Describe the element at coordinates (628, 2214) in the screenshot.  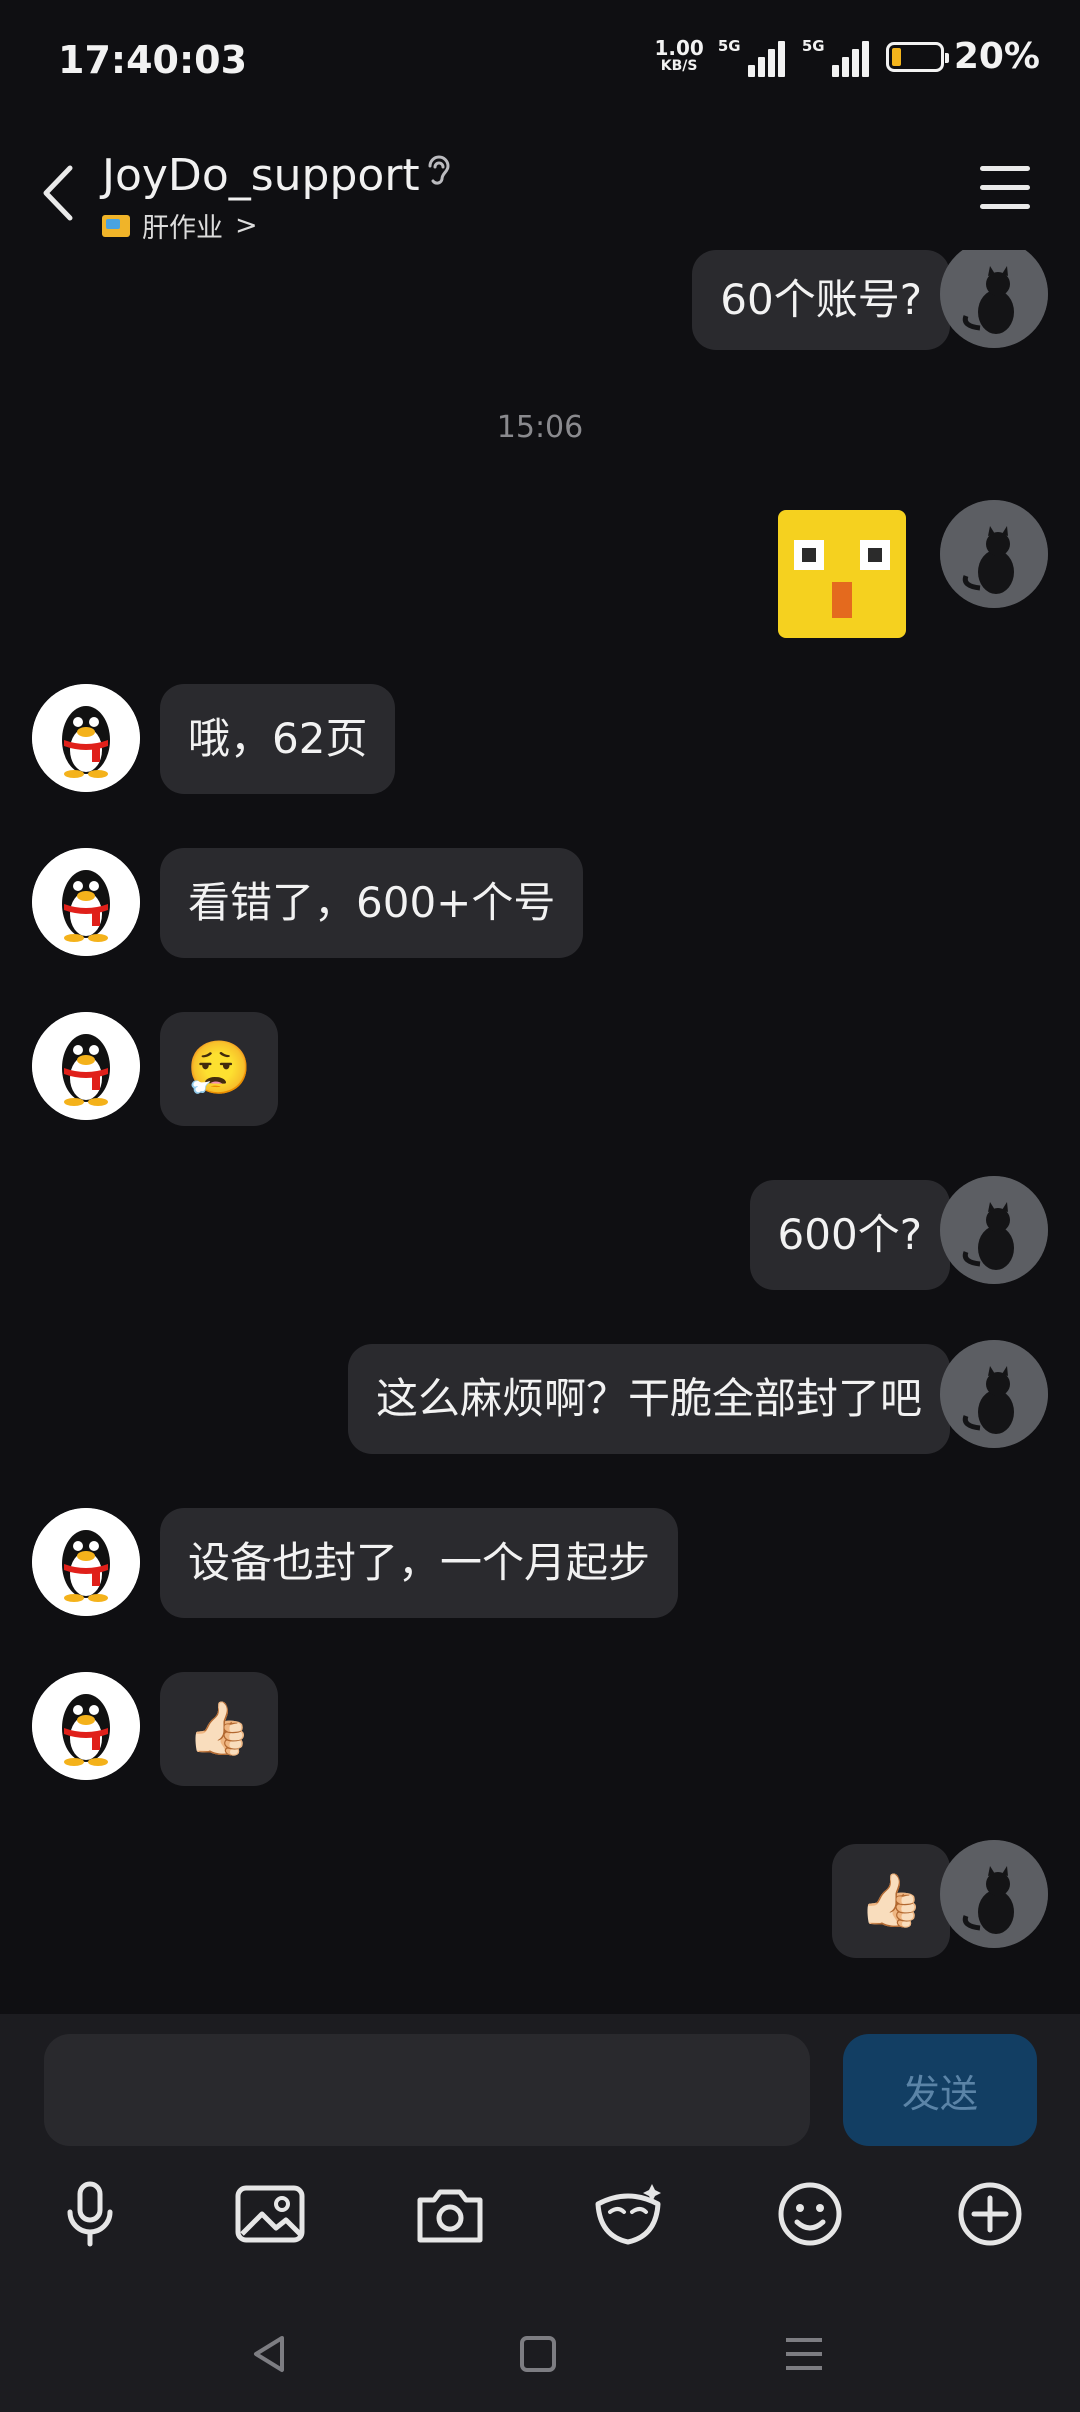
I see `mask-icon` at that location.